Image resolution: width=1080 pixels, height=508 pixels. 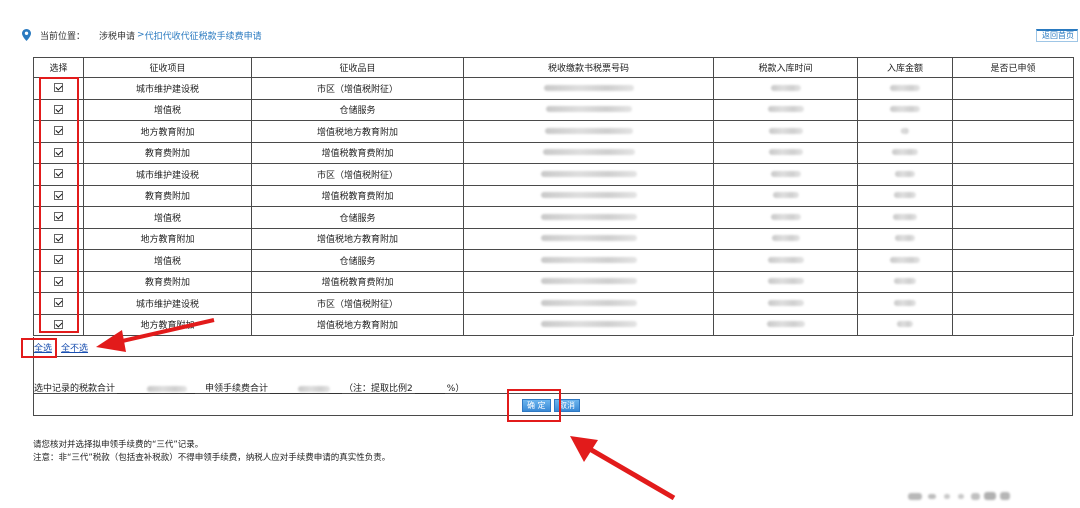 What do you see at coordinates (1057, 35) in the screenshot?
I see `home-button: 返回首页` at bounding box center [1057, 35].